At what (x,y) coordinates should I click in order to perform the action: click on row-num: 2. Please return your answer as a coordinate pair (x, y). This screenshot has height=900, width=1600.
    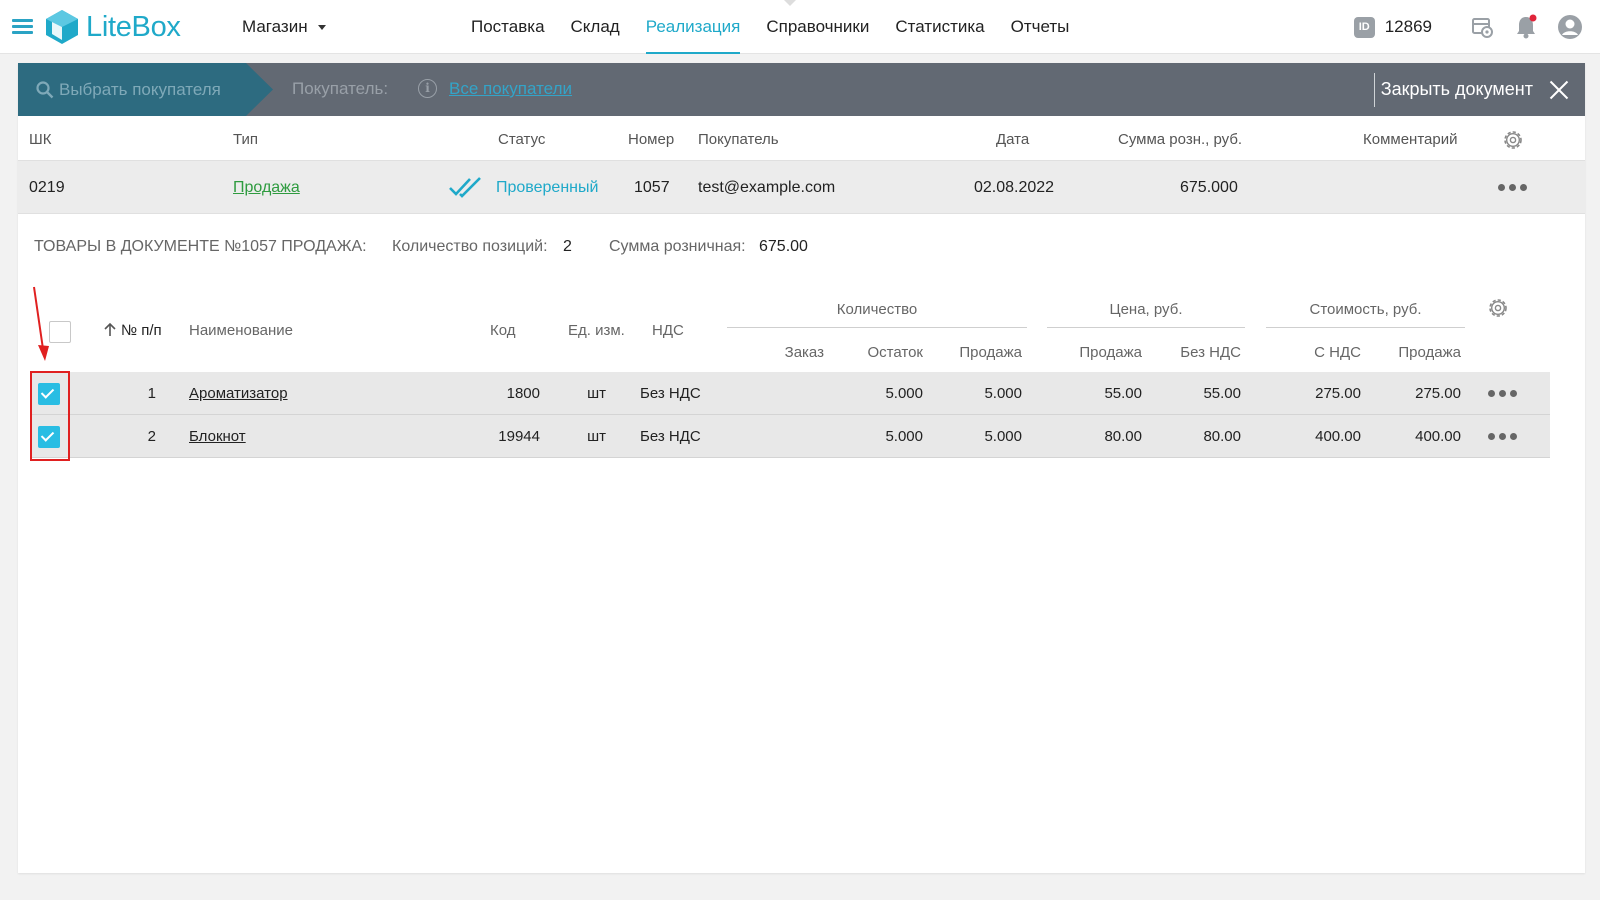
    Looking at the image, I should click on (151, 436).